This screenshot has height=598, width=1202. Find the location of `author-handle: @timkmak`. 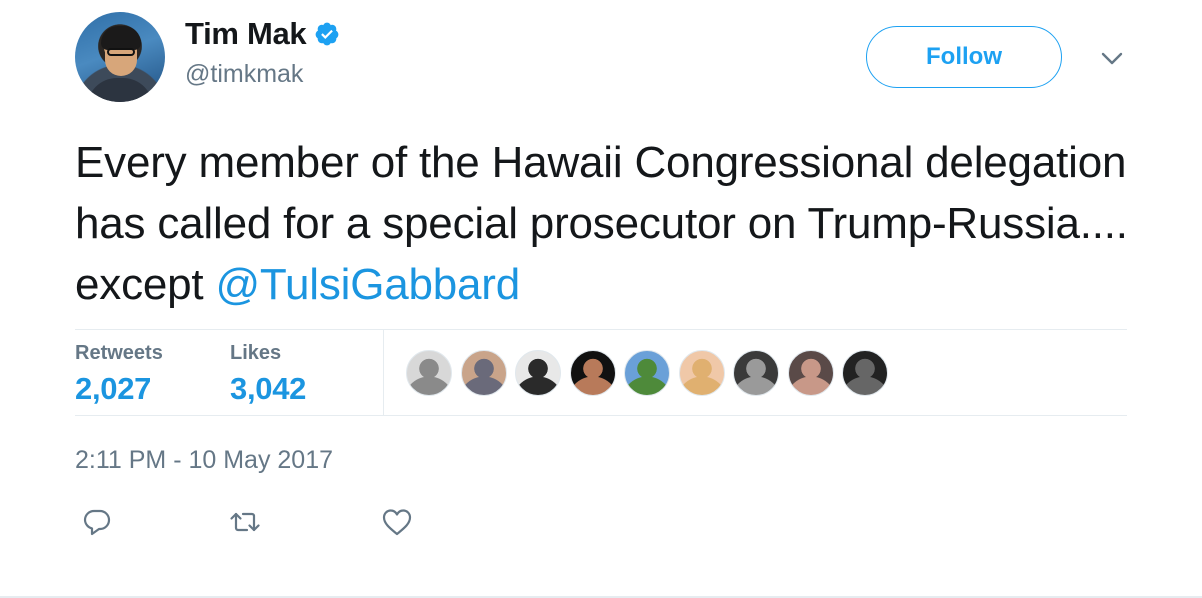

author-handle: @timkmak is located at coordinates (244, 74).